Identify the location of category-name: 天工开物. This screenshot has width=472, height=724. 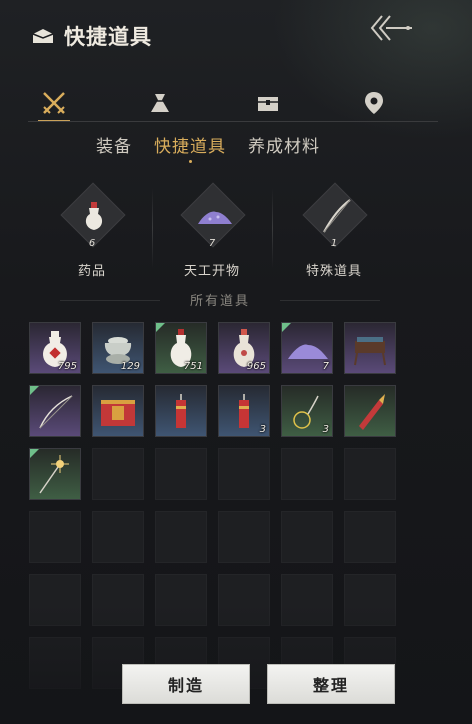
(211, 271).